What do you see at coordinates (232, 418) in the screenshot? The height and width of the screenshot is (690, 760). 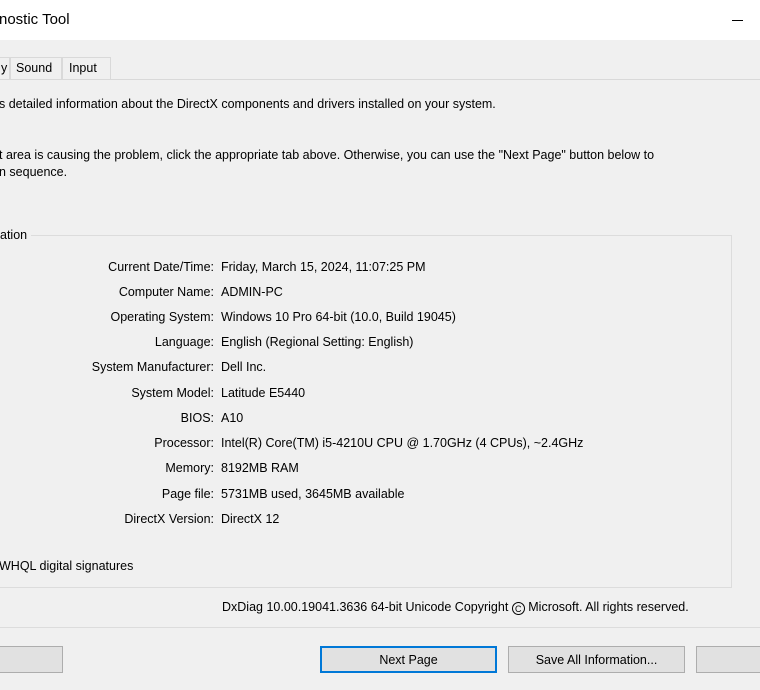 I see `row-value: A10` at bounding box center [232, 418].